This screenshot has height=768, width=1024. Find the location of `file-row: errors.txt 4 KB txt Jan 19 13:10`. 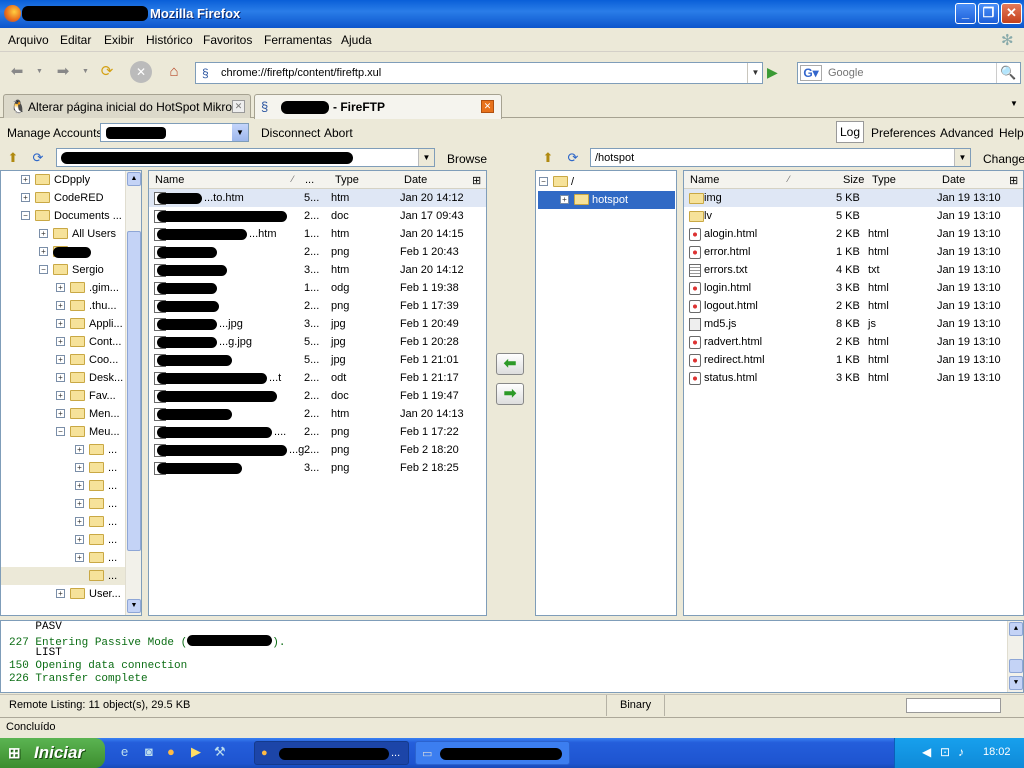

file-row: errors.txt 4 KB txt Jan 19 13:10 is located at coordinates (853, 270).